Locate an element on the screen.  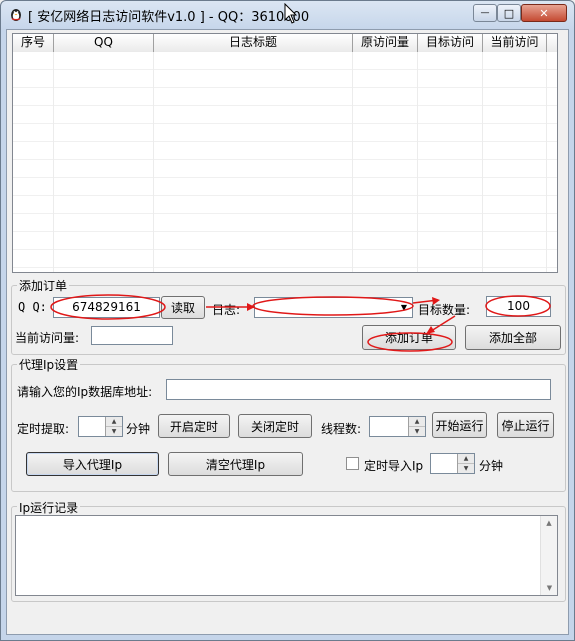
target-count-label: 目标数量: is located at coordinates (444, 310).